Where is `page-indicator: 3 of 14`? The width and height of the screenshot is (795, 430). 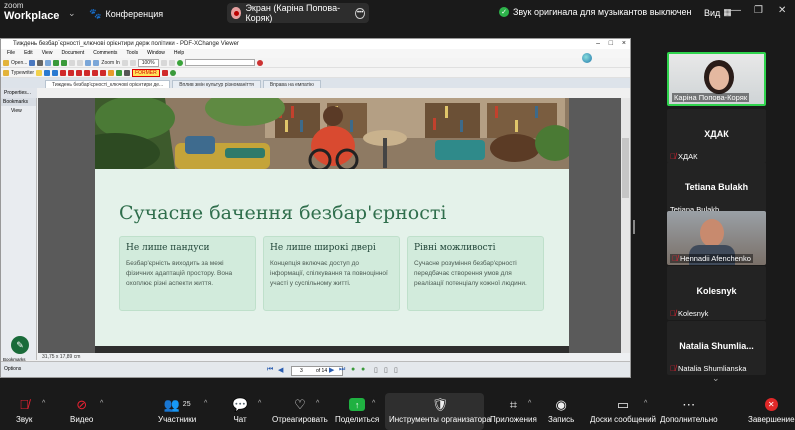
page-indicator: 3 of 14 is located at coordinates (317, 371).